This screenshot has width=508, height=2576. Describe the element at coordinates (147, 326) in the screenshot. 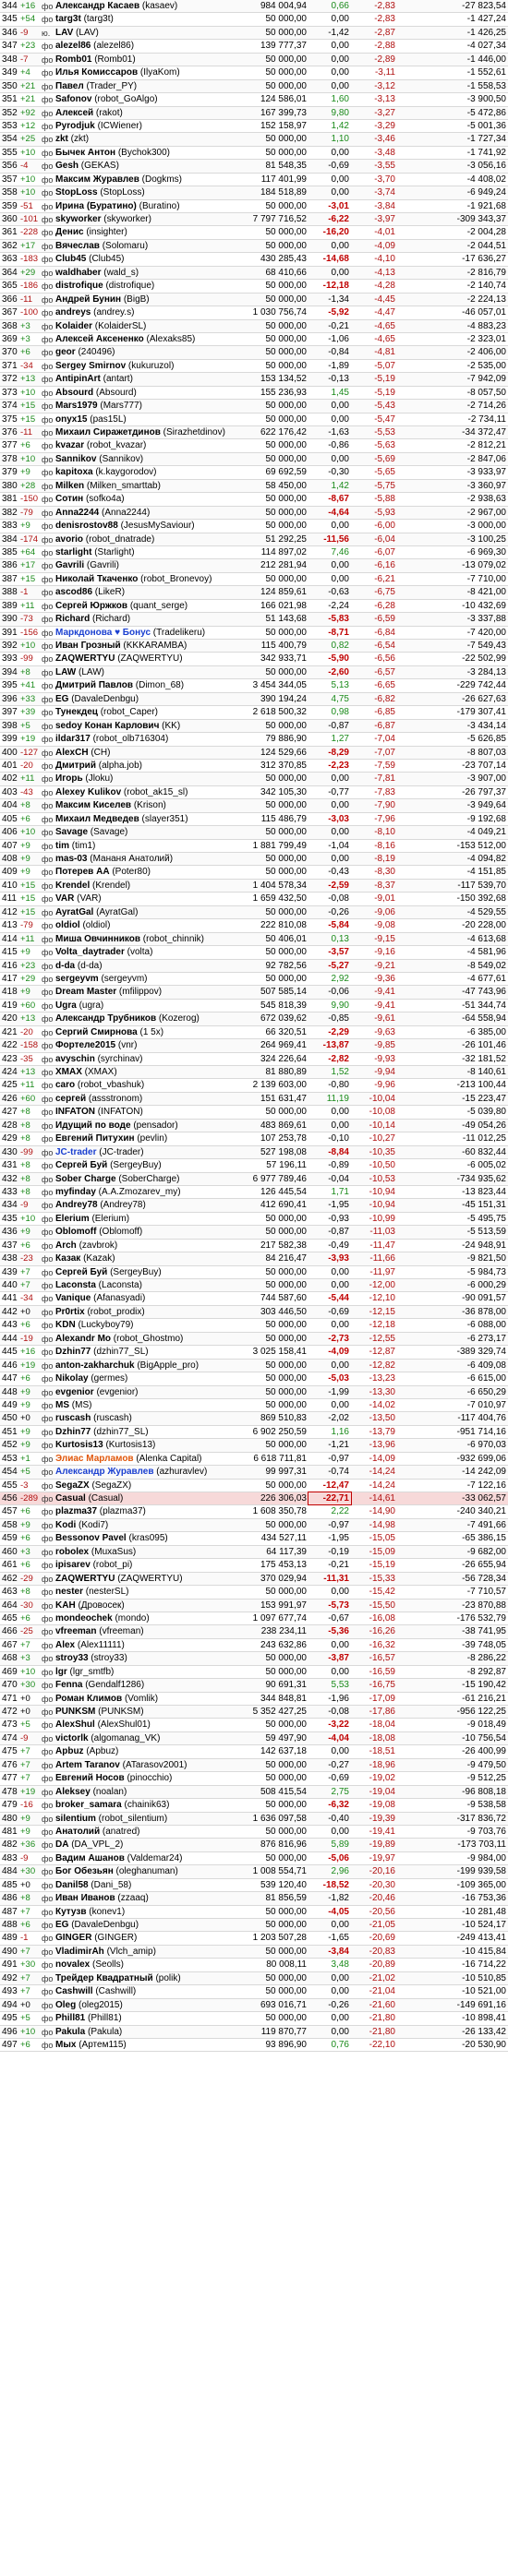

I see `participant-cell: Kolaider (KolaiderSL)` at that location.